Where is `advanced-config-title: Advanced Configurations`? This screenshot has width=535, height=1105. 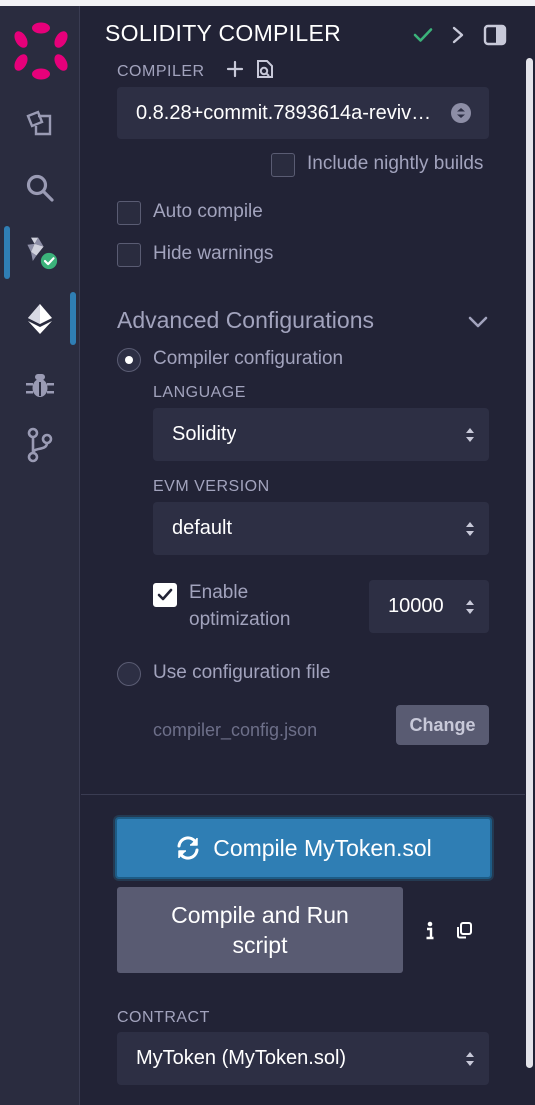 advanced-config-title: Advanced Configurations is located at coordinates (245, 320).